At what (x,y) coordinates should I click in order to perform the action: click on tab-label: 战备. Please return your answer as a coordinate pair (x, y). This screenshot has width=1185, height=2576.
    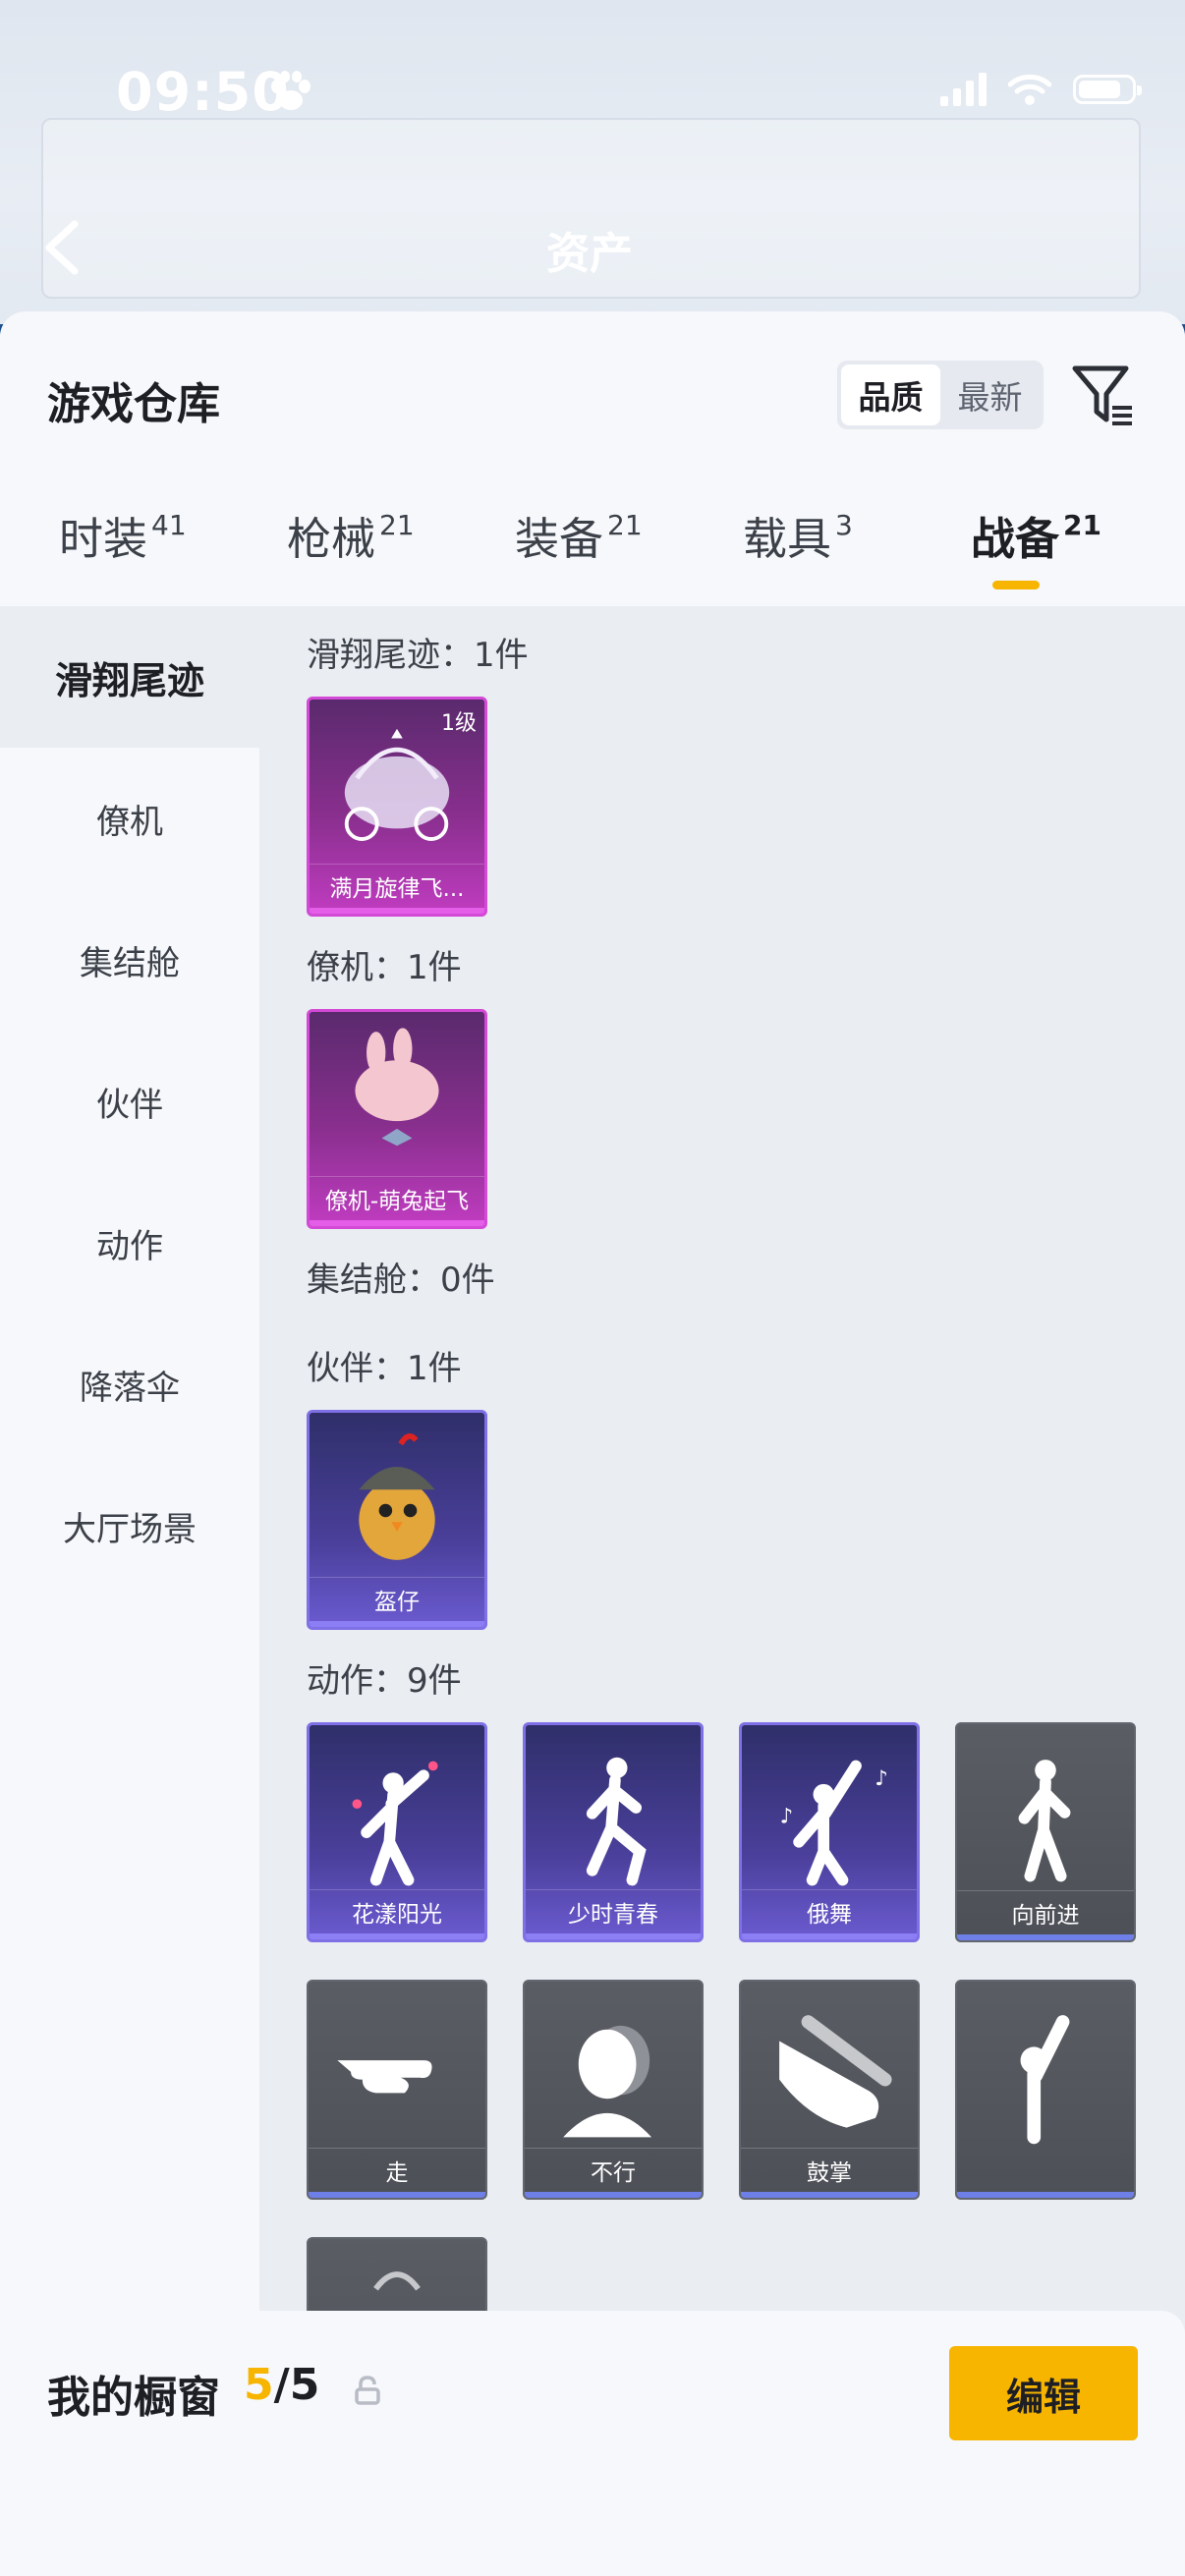
    Looking at the image, I should click on (1016, 539).